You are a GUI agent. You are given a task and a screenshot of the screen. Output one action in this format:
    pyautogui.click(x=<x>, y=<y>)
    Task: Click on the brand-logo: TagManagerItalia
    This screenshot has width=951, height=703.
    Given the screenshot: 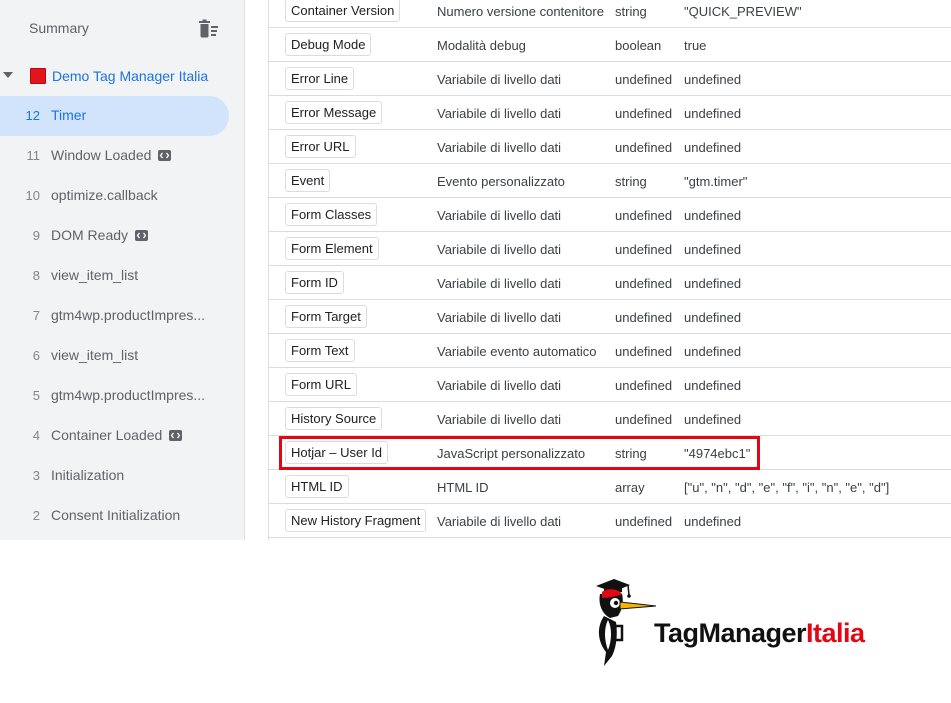 What is the action you would take?
    pyautogui.click(x=752, y=622)
    